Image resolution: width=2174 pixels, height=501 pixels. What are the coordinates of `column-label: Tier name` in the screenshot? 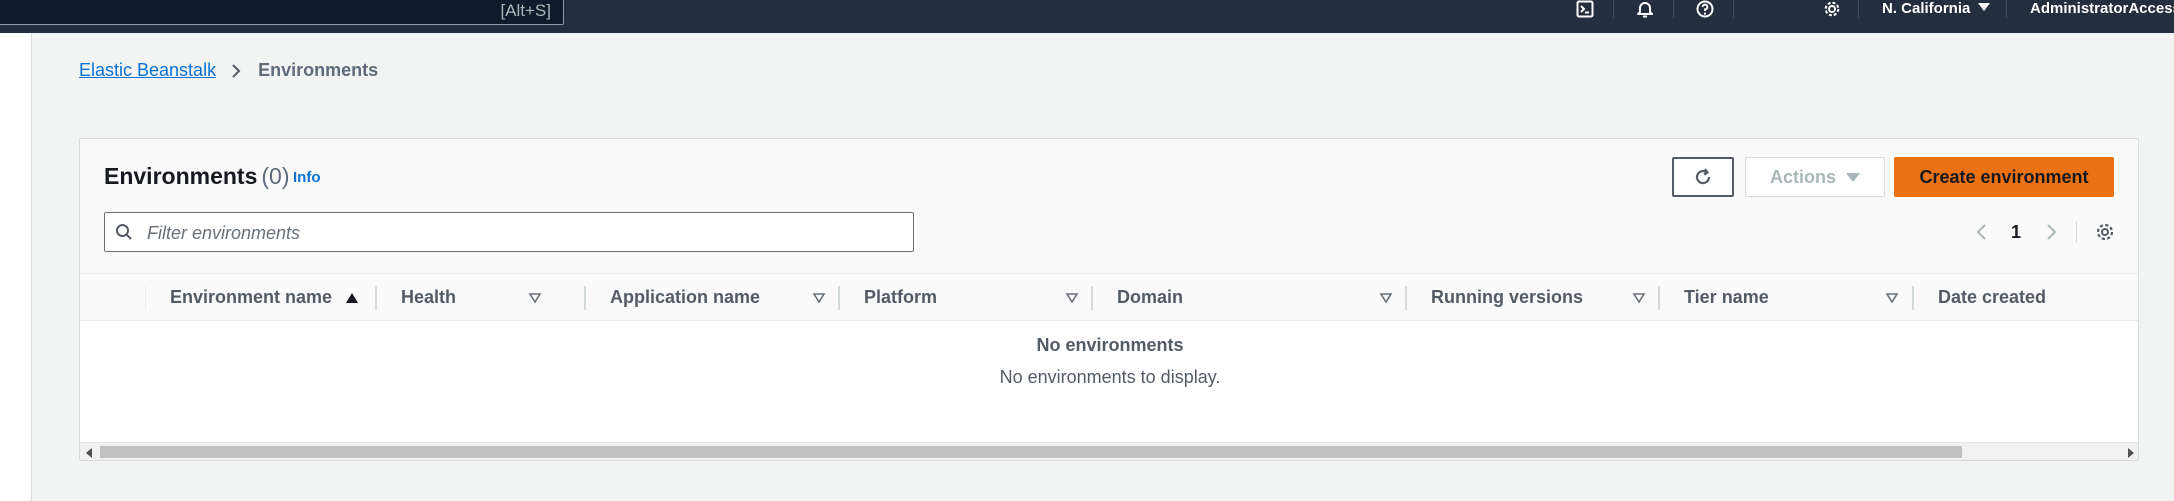 It's located at (1726, 297).